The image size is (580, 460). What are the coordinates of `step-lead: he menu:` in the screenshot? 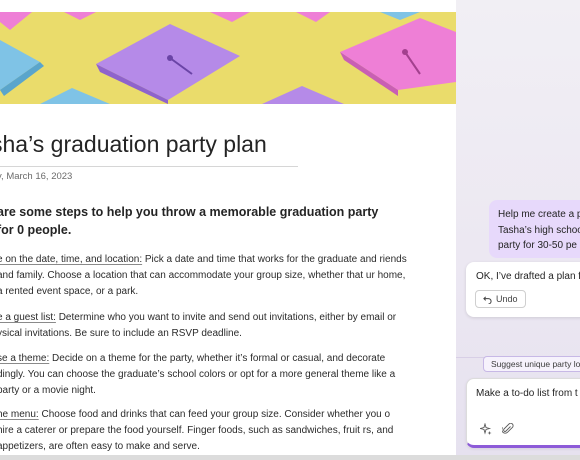 It's located at (19, 414).